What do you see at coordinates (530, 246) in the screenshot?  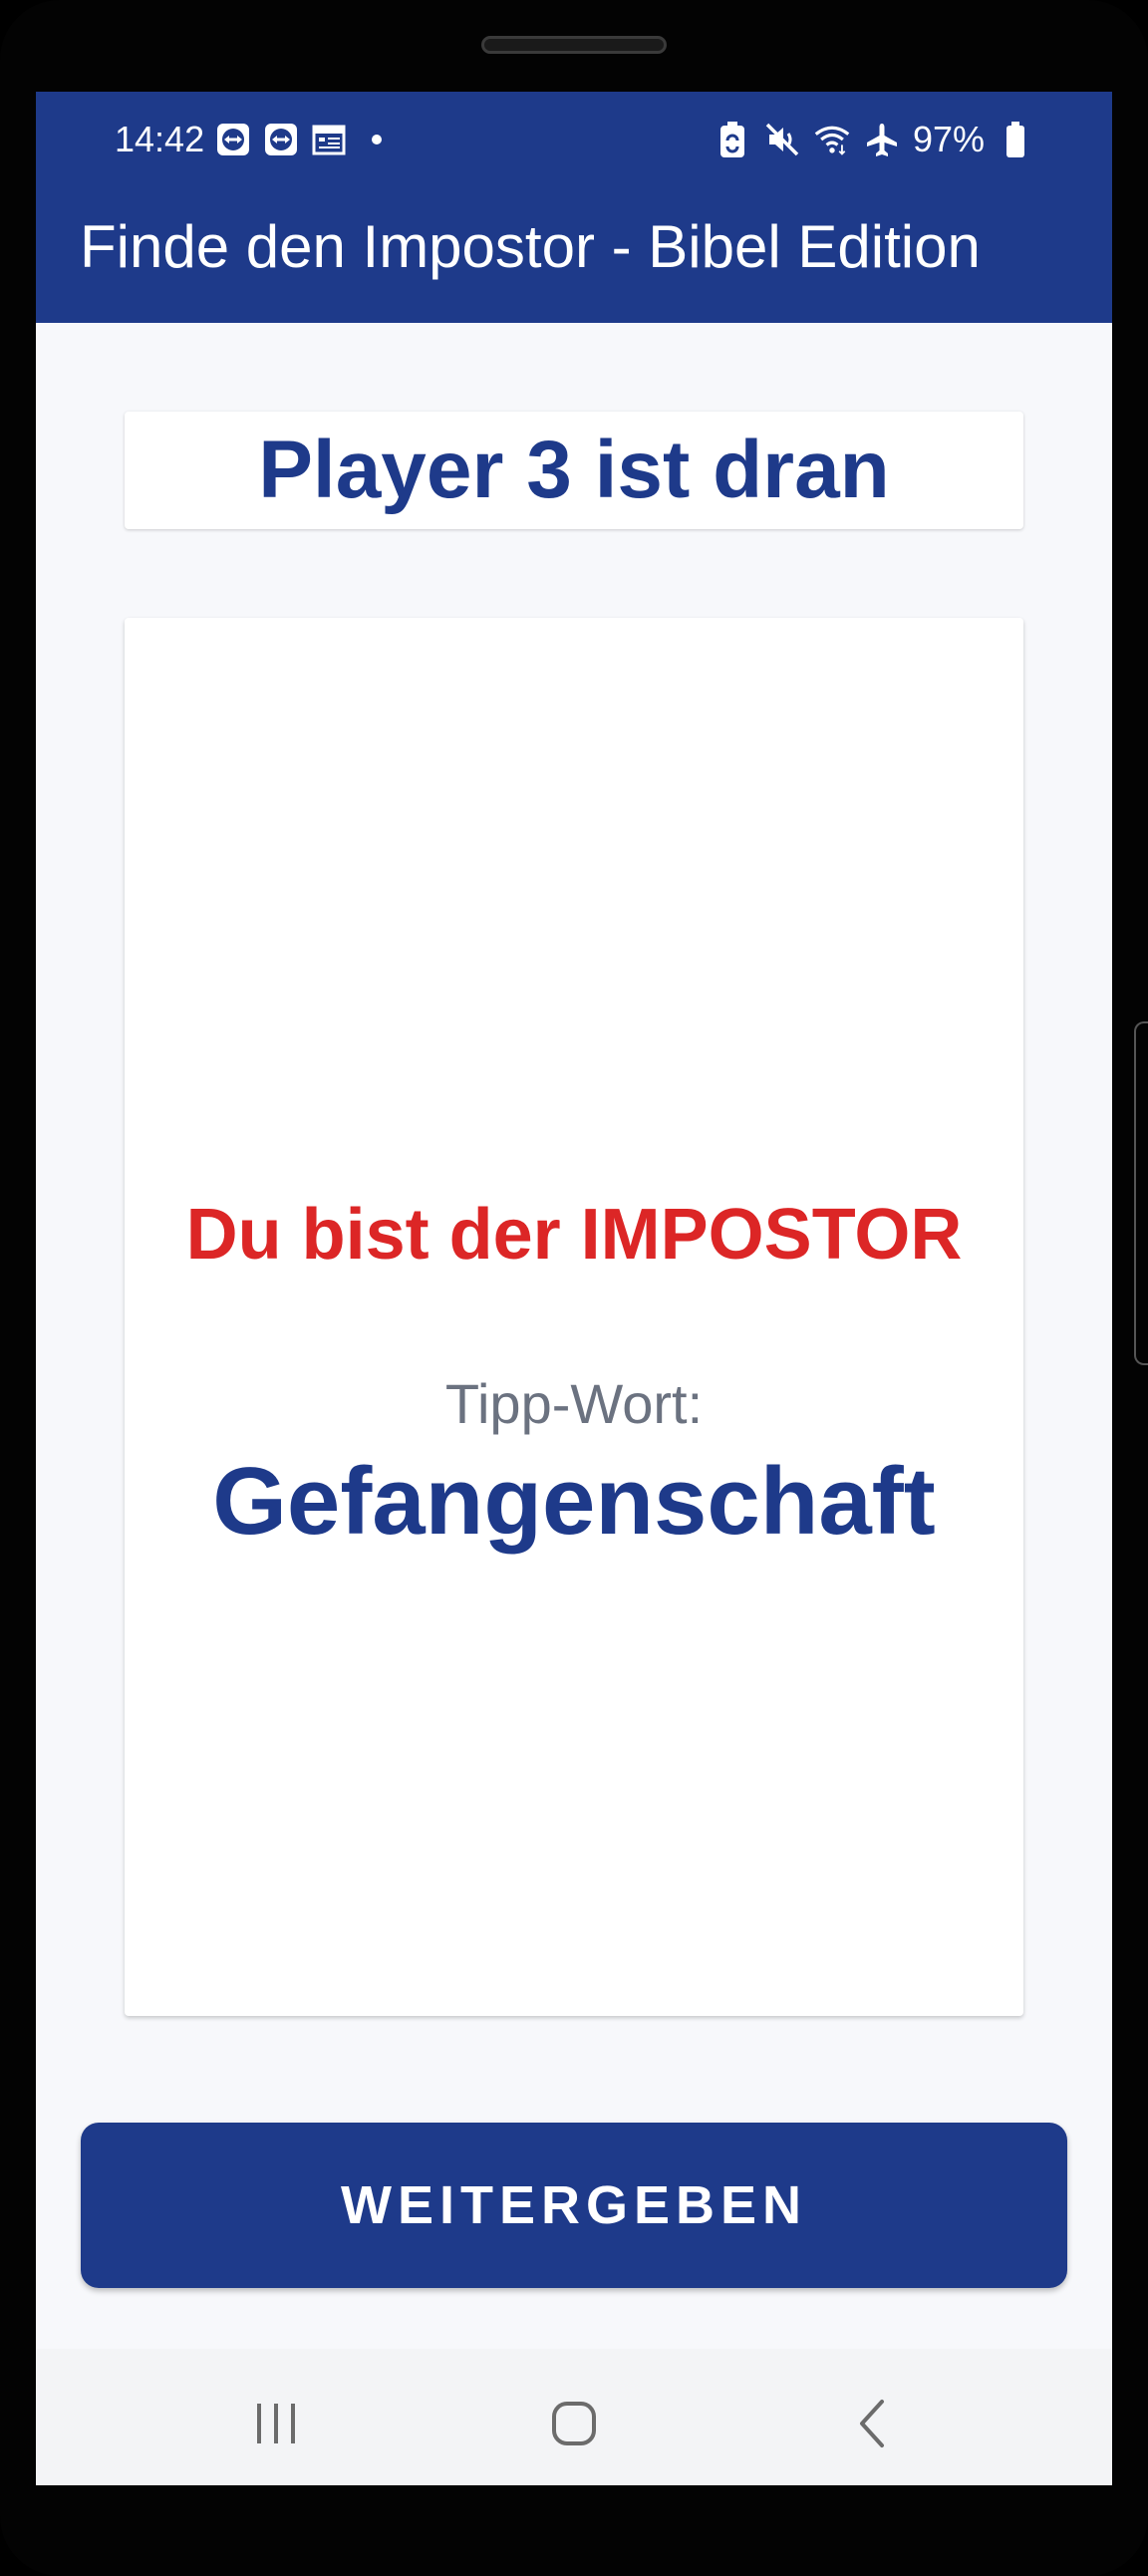 I see `app-title: Finde den Impostor - Bibel Edition` at bounding box center [530, 246].